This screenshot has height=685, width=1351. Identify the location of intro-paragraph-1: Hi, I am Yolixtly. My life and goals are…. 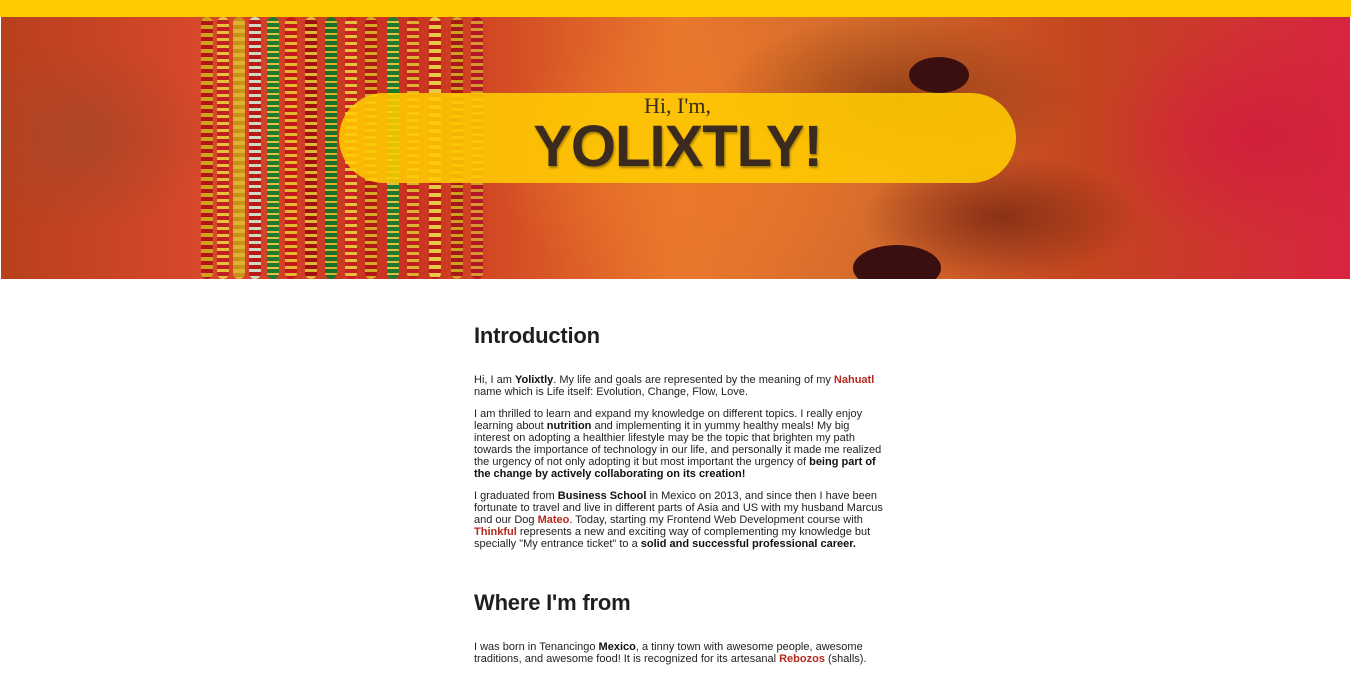
(674, 386).